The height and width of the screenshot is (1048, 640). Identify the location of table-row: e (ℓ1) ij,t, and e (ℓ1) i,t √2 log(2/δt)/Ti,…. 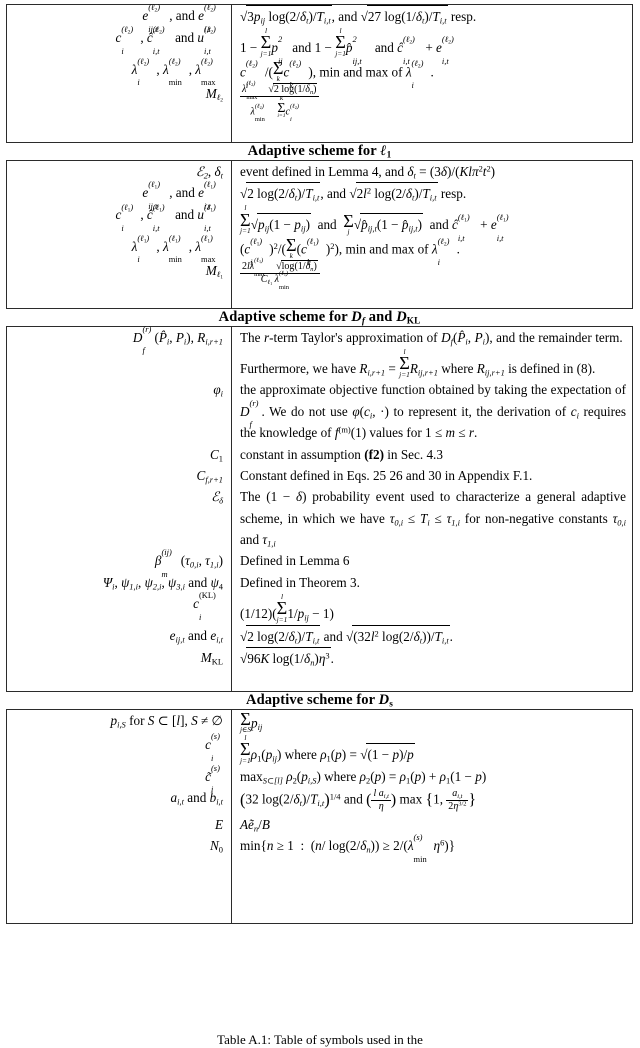
(320, 195).